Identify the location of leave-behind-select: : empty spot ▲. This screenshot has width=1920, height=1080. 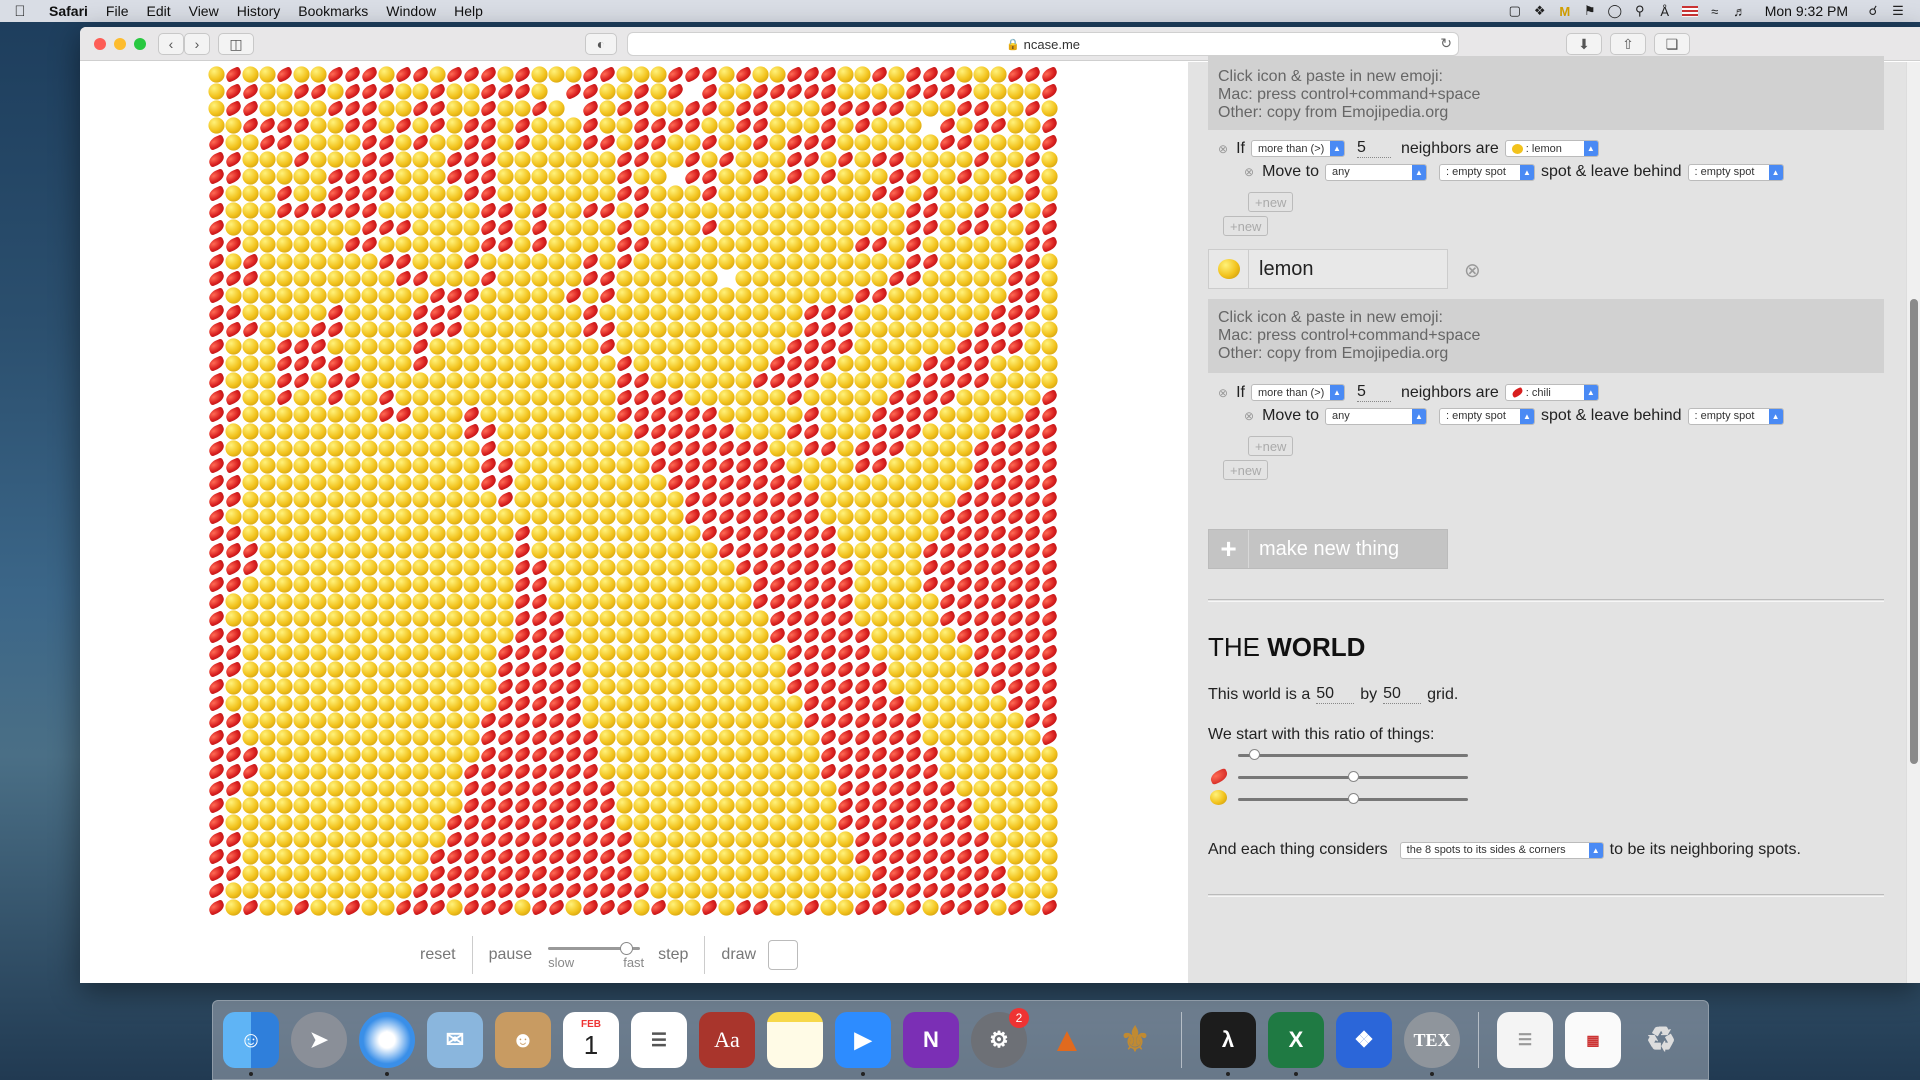
(1735, 416).